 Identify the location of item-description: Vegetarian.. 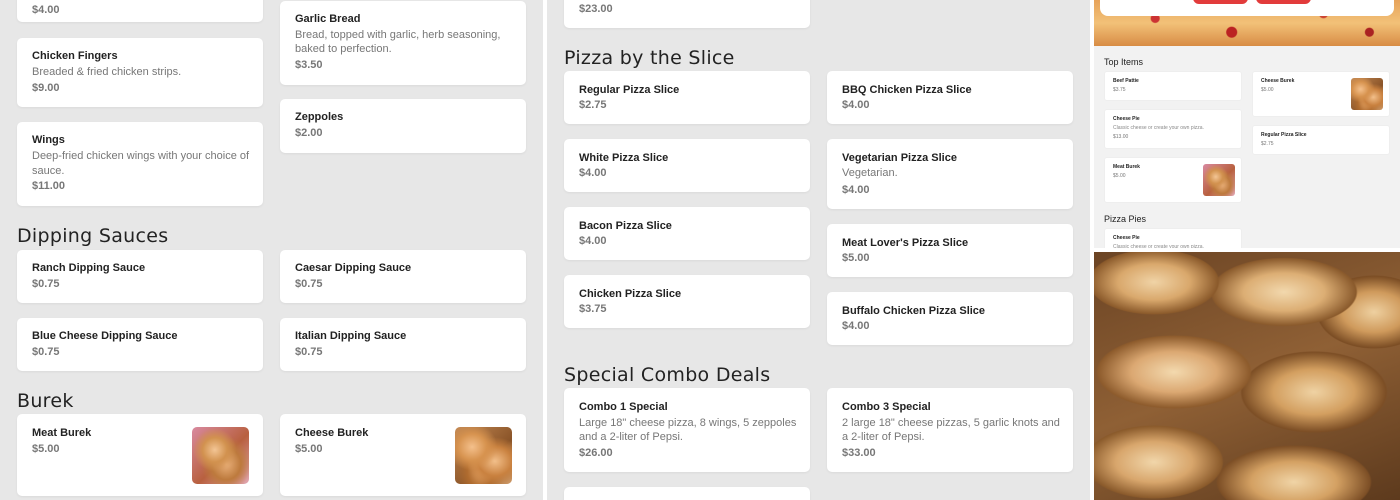
(870, 173).